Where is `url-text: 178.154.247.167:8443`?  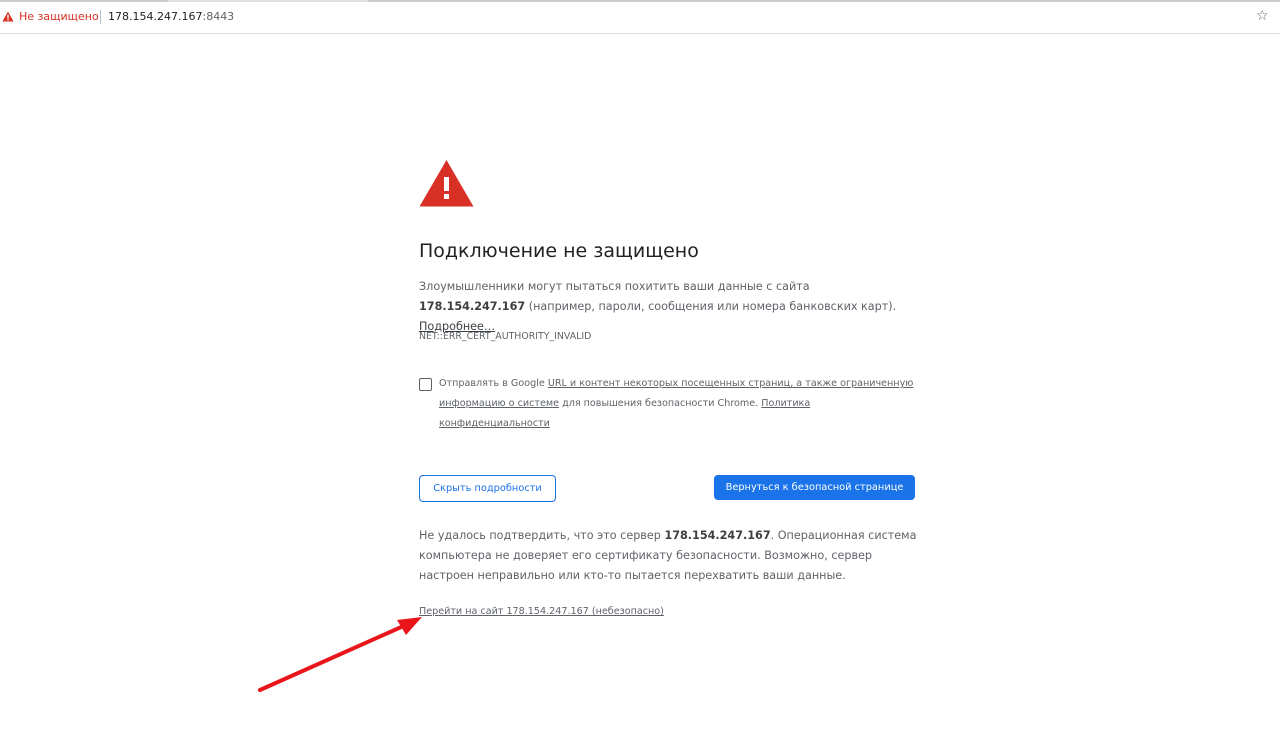 url-text: 178.154.247.167:8443 is located at coordinates (171, 17).